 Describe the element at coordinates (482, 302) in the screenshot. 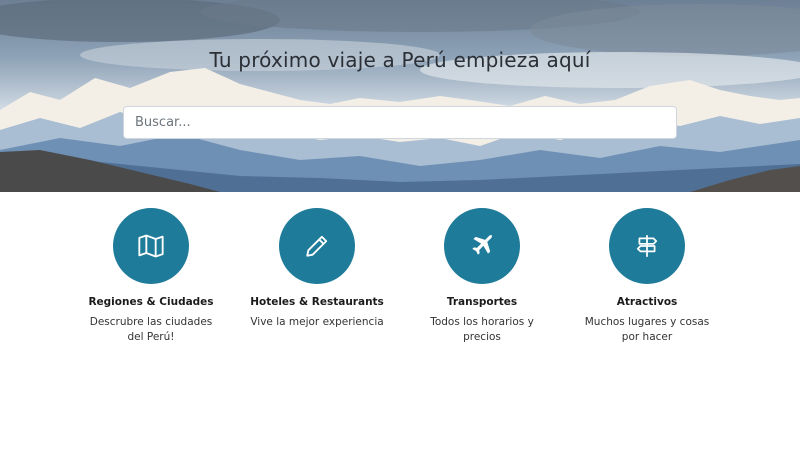

I see `feature-title: Transportes` at that location.